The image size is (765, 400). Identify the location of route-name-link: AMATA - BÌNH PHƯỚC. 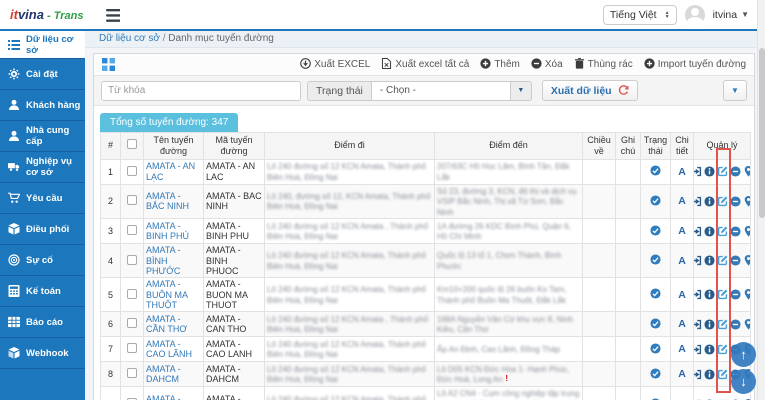
(163, 260).